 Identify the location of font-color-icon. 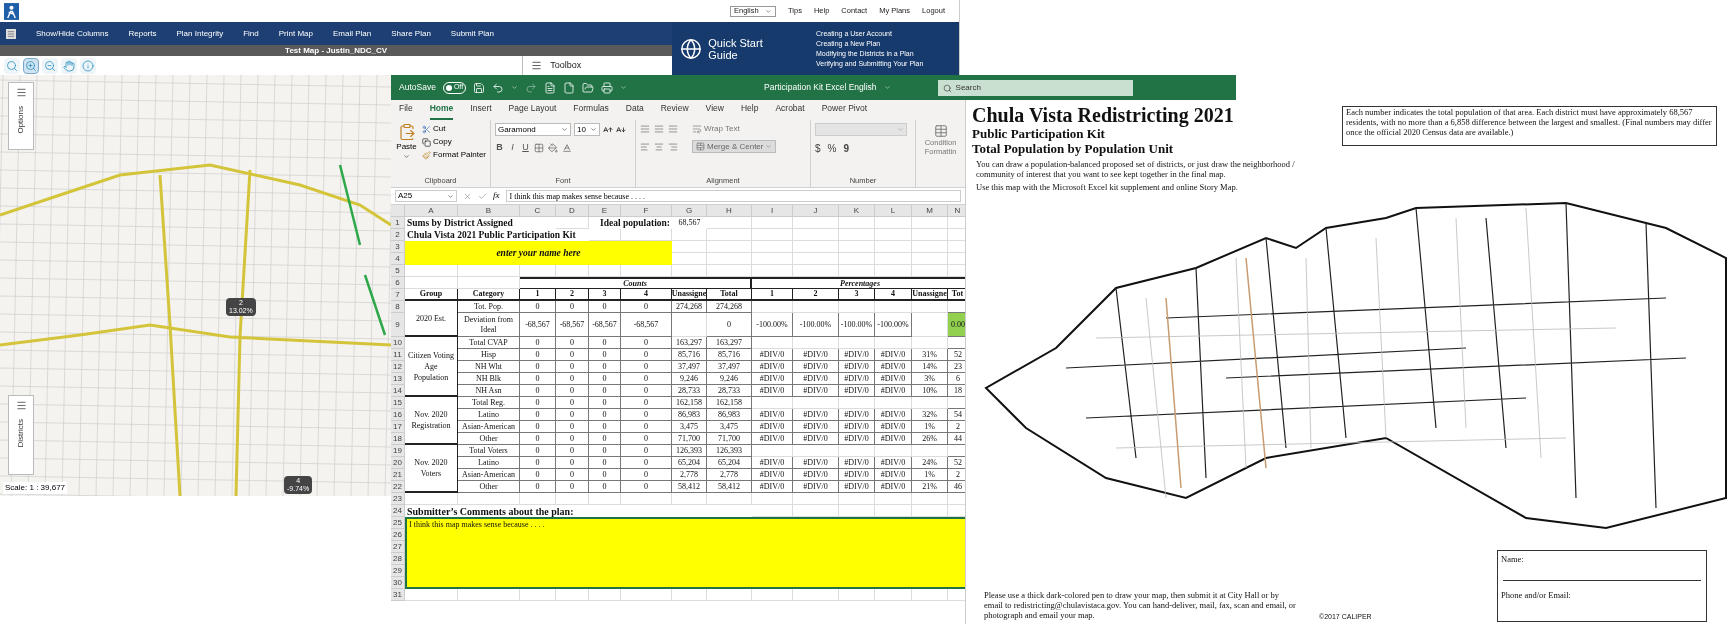
(567, 147).